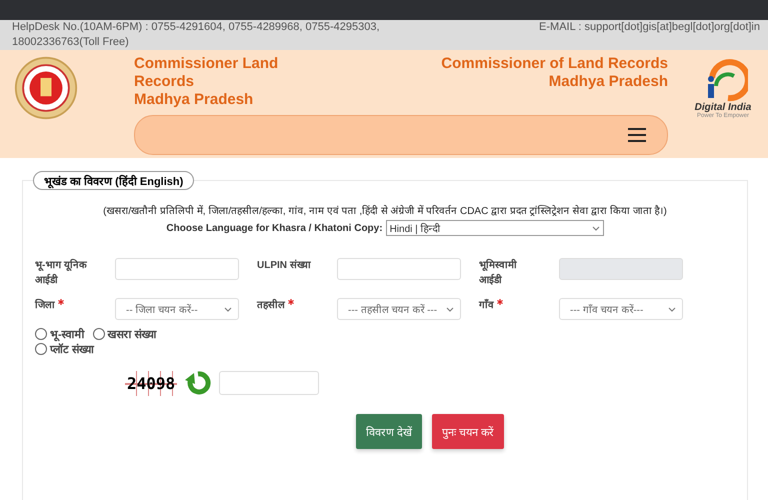 The height and width of the screenshot is (500, 768). I want to click on logo-text: Digital India, so click(723, 107).